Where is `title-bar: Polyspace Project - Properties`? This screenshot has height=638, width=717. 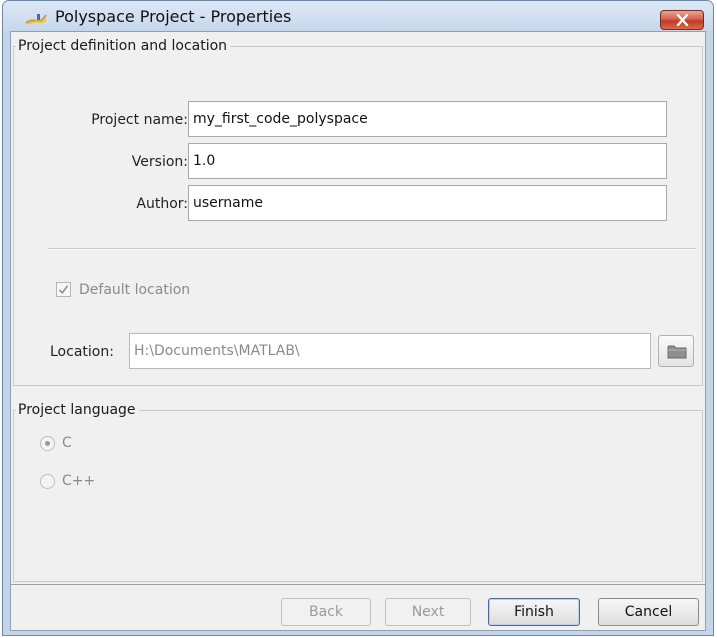
title-bar: Polyspace Project - Properties is located at coordinates (358, 16).